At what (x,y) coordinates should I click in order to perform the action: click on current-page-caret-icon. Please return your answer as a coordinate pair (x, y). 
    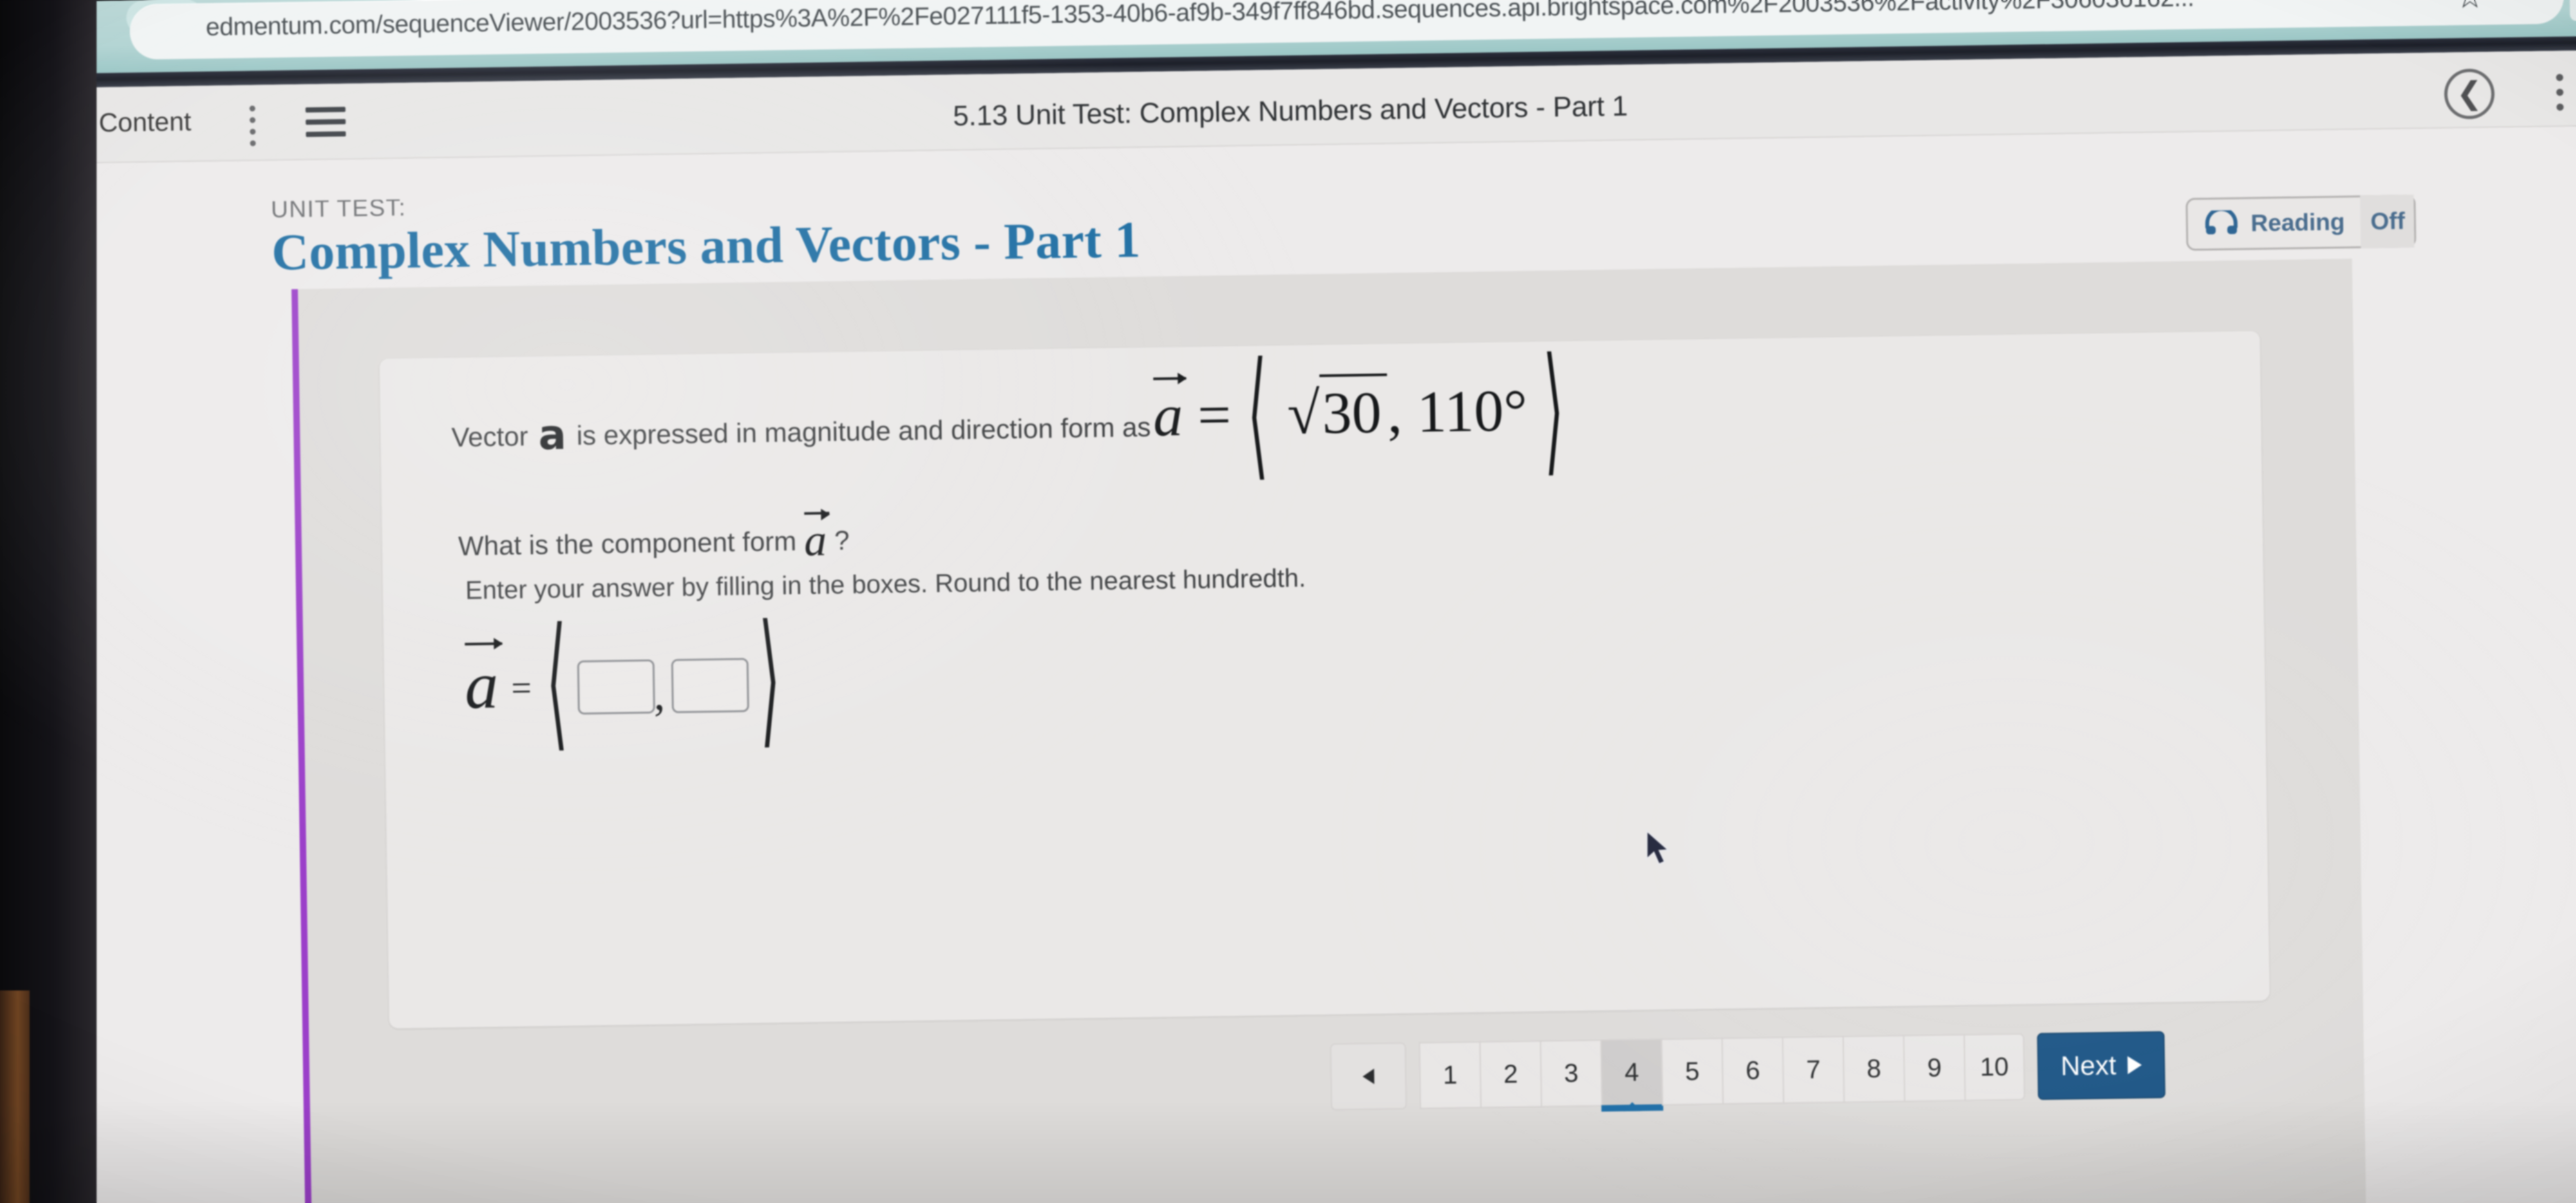
    Looking at the image, I should click on (1632, 1107).